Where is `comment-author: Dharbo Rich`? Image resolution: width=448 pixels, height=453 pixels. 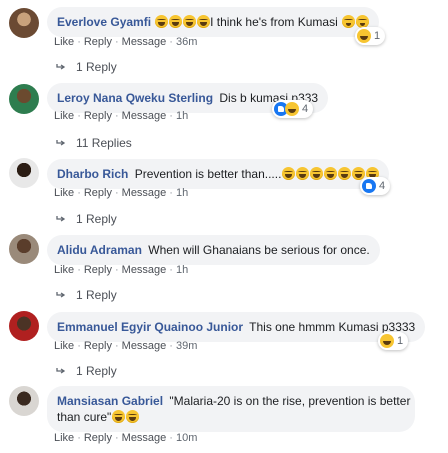
comment-author: Dharbo Rich is located at coordinates (92, 174).